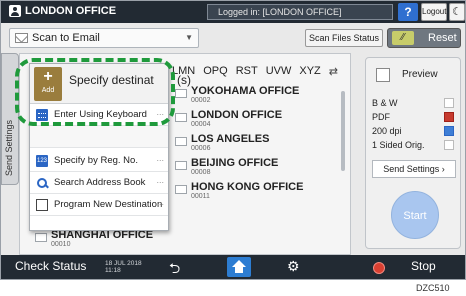  Describe the element at coordinates (104, 38) in the screenshot. I see `scan-mode-select: Scan to Email ▼` at that location.